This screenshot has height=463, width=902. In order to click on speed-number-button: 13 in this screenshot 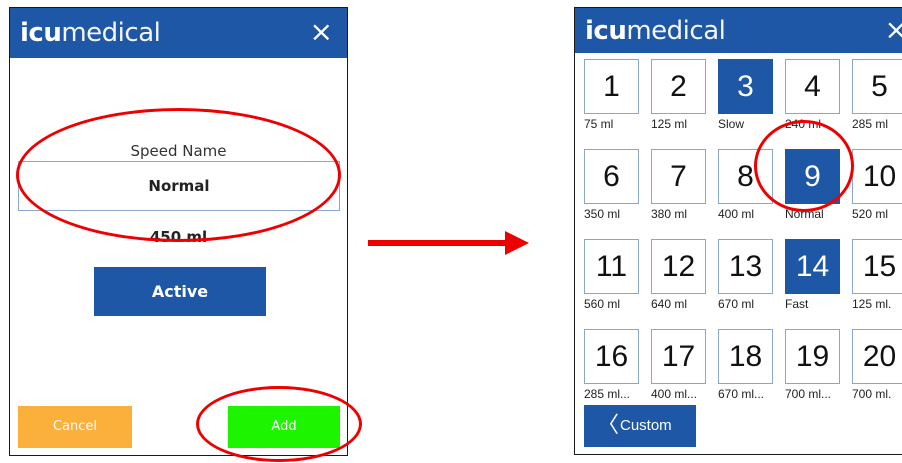, I will do `click(745, 266)`.